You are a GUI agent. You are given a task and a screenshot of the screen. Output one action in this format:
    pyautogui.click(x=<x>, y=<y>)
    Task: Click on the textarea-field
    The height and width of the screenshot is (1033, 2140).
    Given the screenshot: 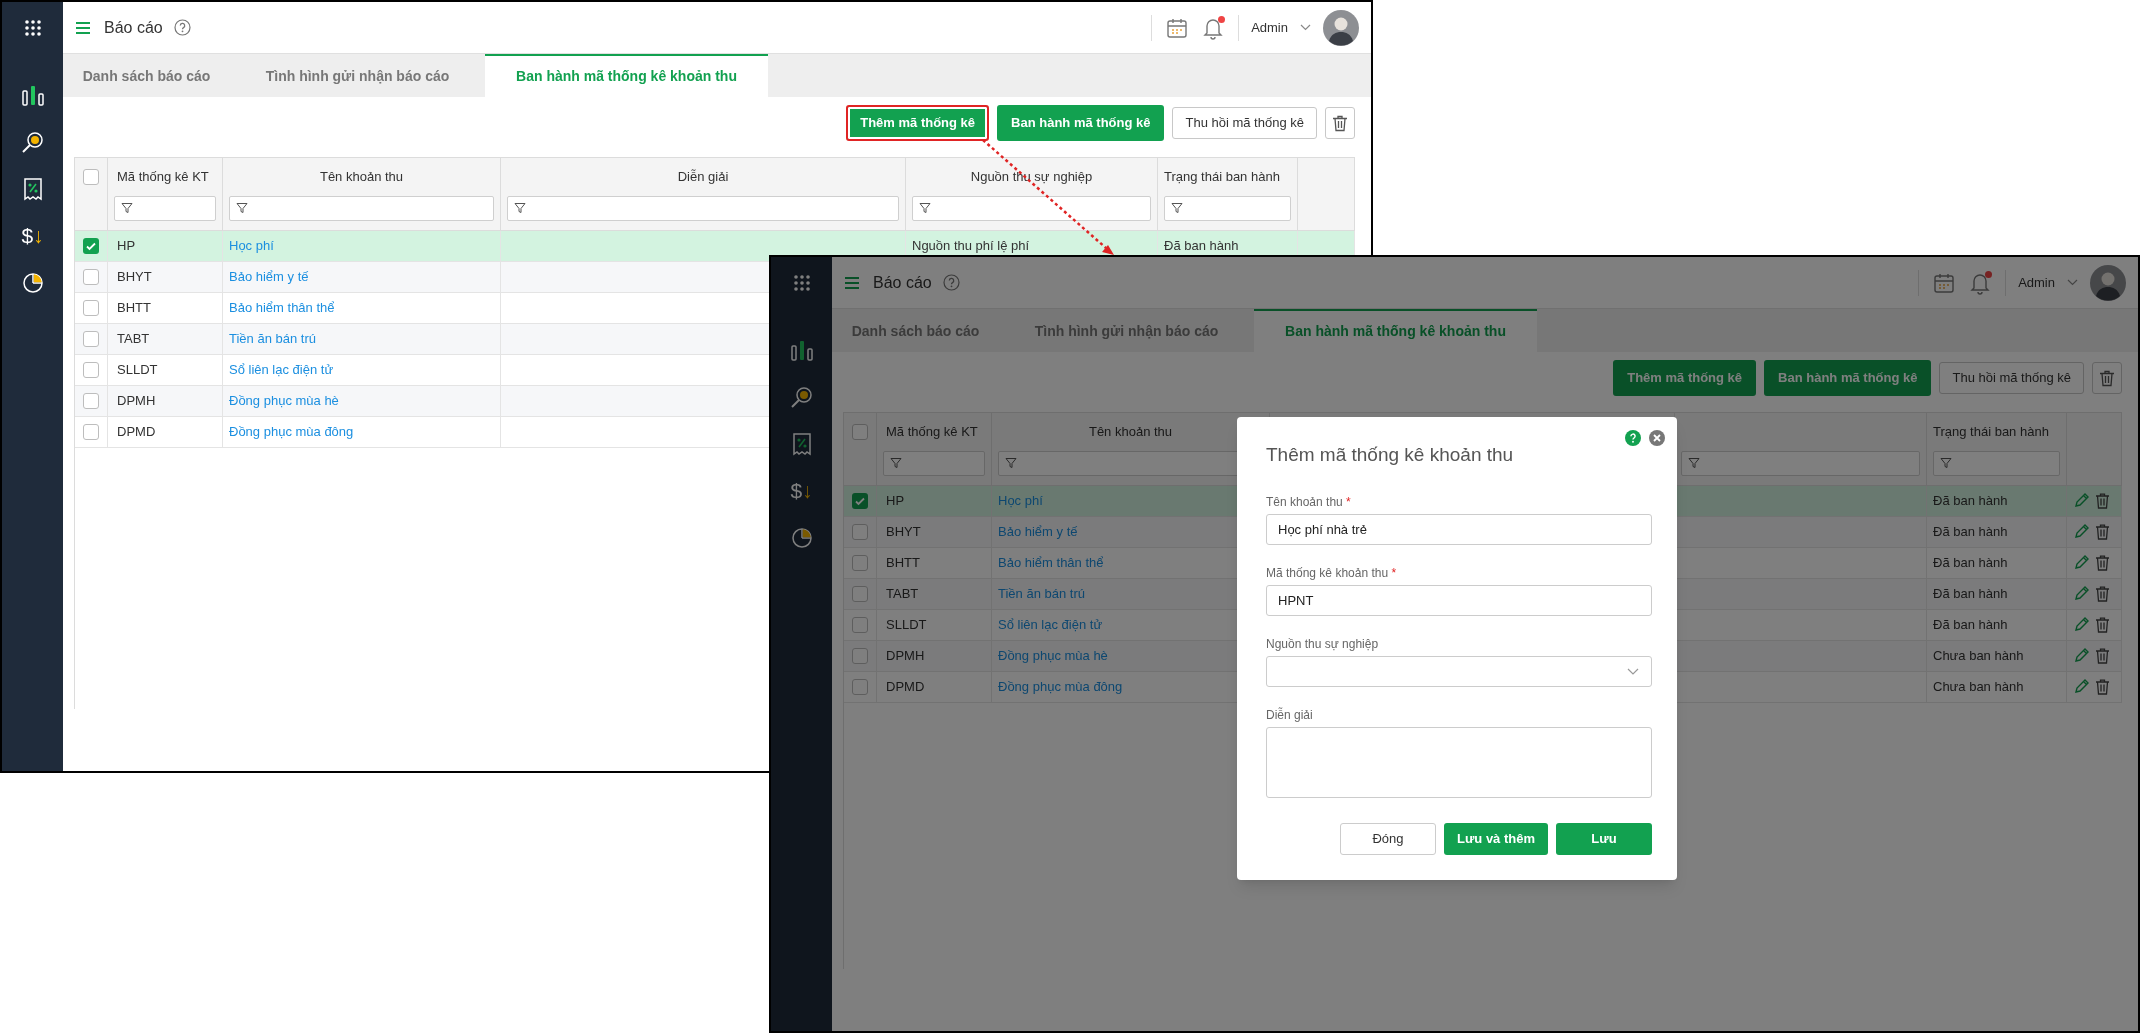 What is the action you would take?
    pyautogui.click(x=1459, y=762)
    